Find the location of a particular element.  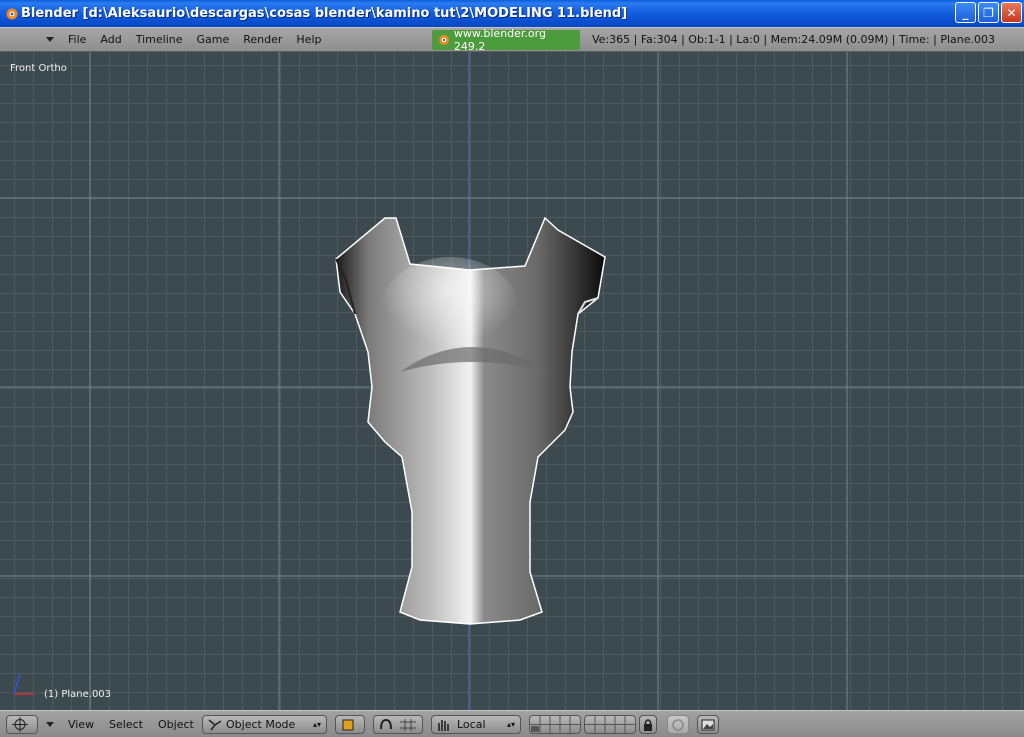

object-menu: Object is located at coordinates (176, 724).